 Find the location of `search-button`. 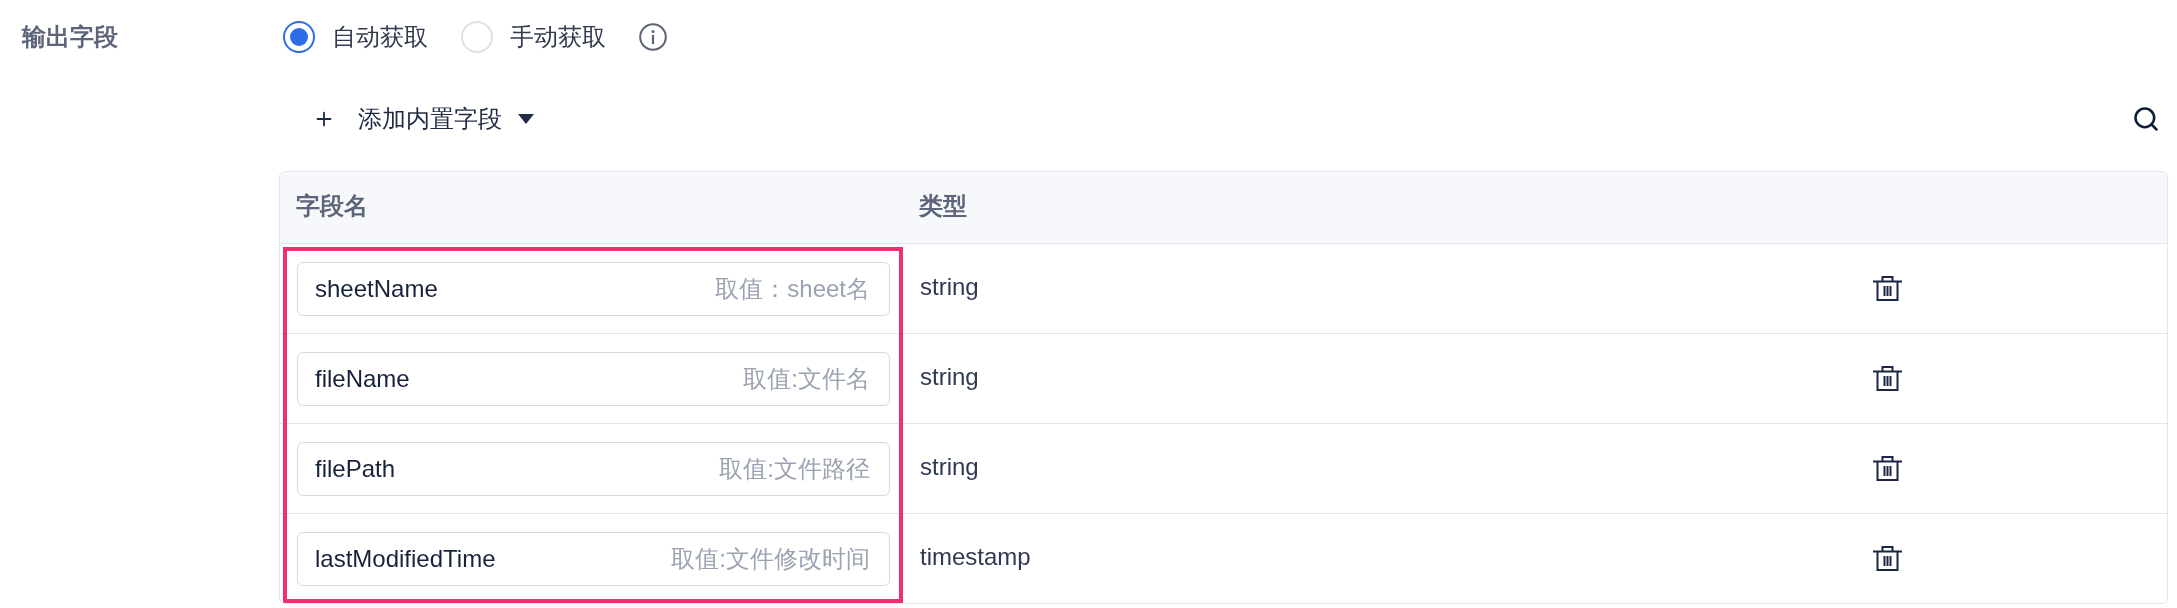

search-button is located at coordinates (2146, 119).